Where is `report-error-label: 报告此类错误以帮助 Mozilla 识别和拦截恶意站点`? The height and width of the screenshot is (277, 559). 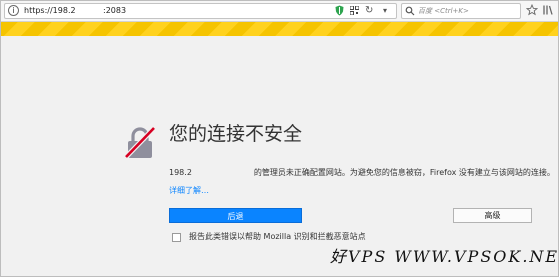 report-error-label: 报告此类错误以帮助 Mozilla 识别和拦截恶意站点 is located at coordinates (277, 236).